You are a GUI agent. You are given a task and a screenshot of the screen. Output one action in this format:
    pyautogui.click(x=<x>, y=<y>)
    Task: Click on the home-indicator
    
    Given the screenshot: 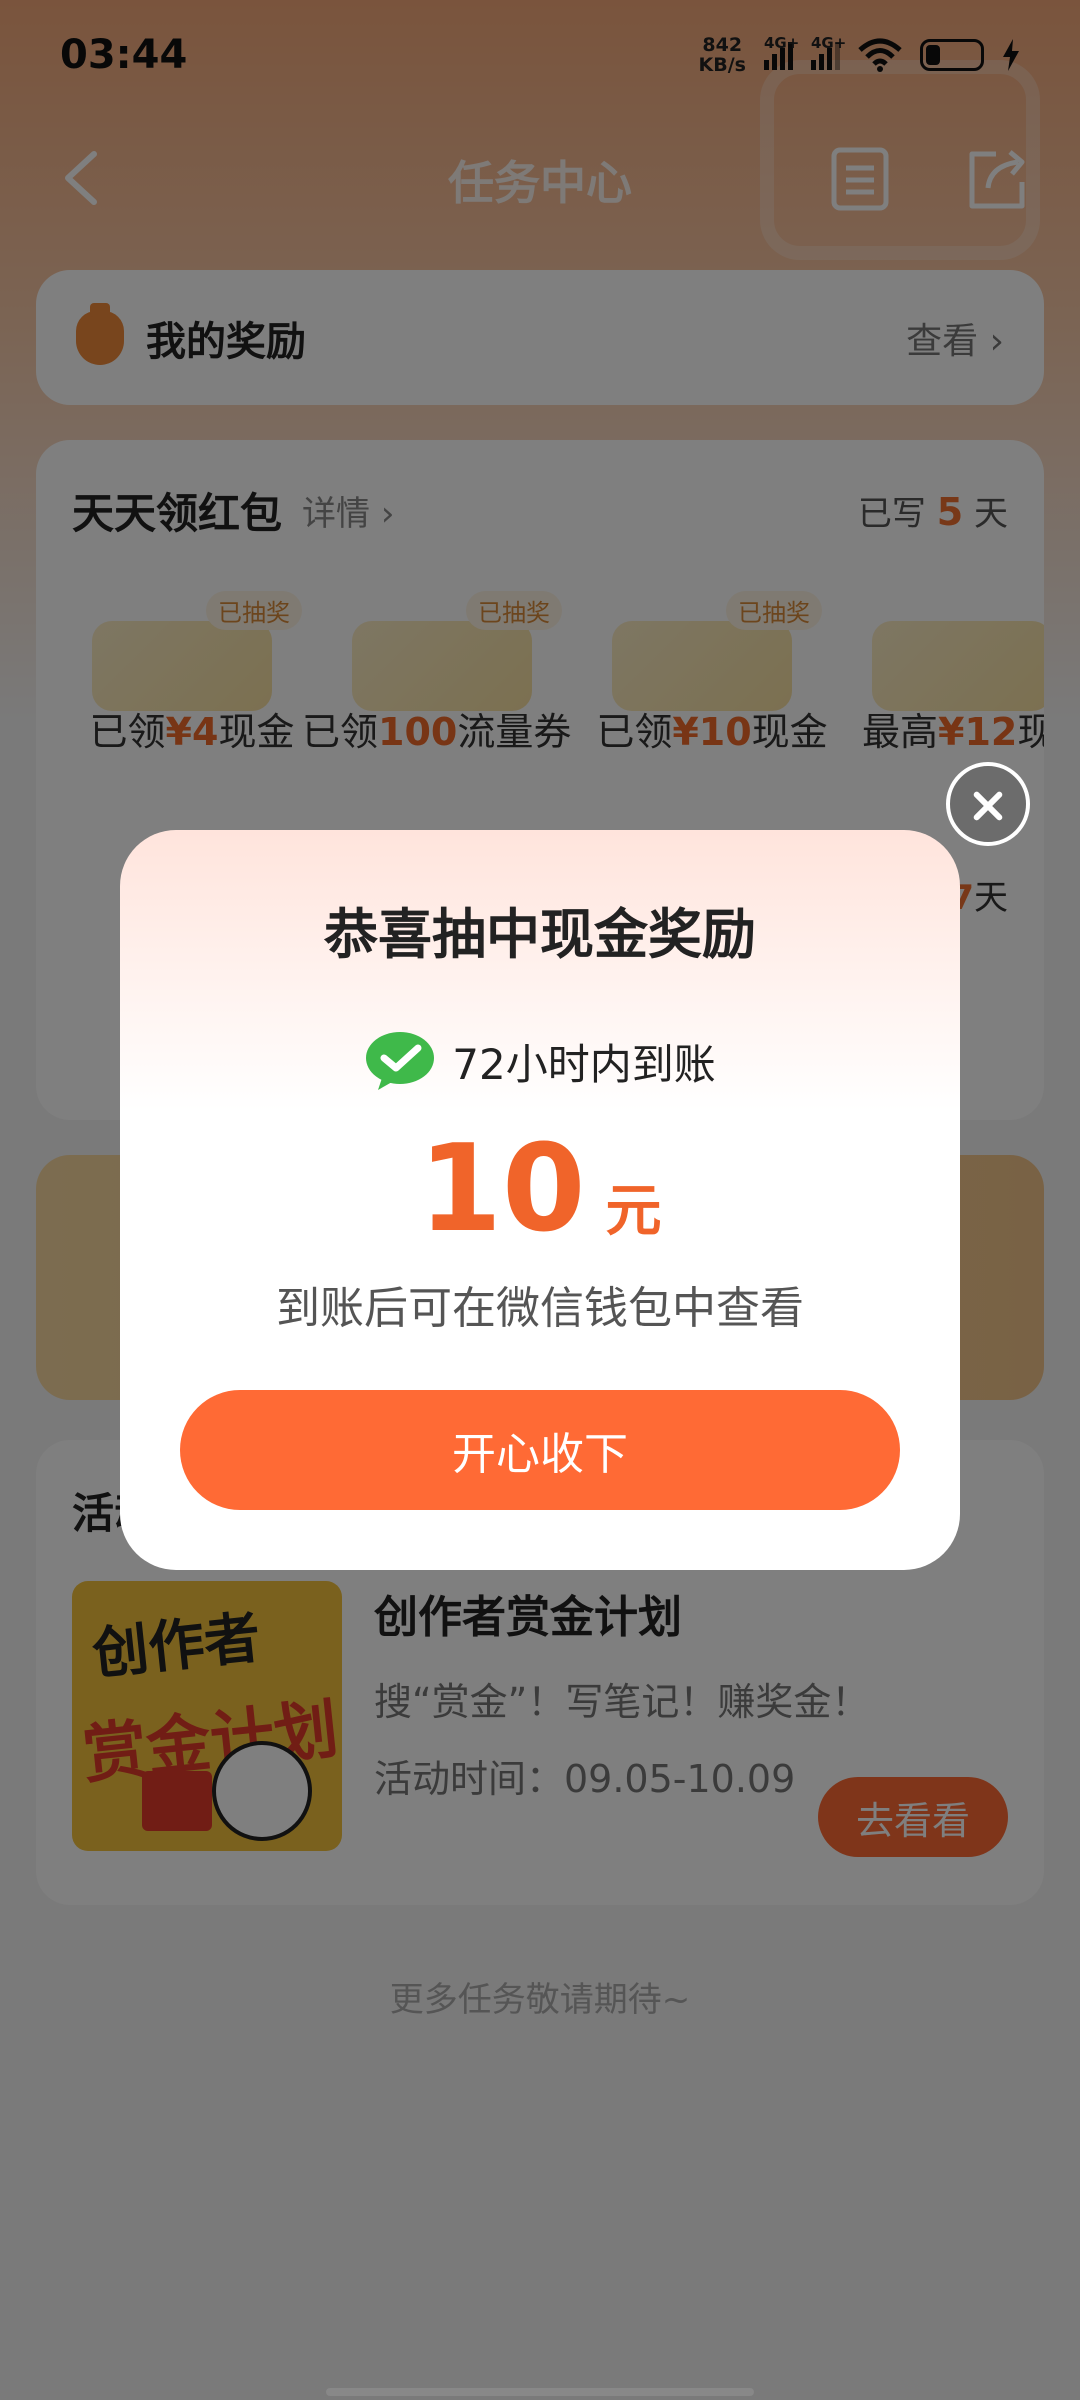 What is the action you would take?
    pyautogui.click(x=540, y=2392)
    